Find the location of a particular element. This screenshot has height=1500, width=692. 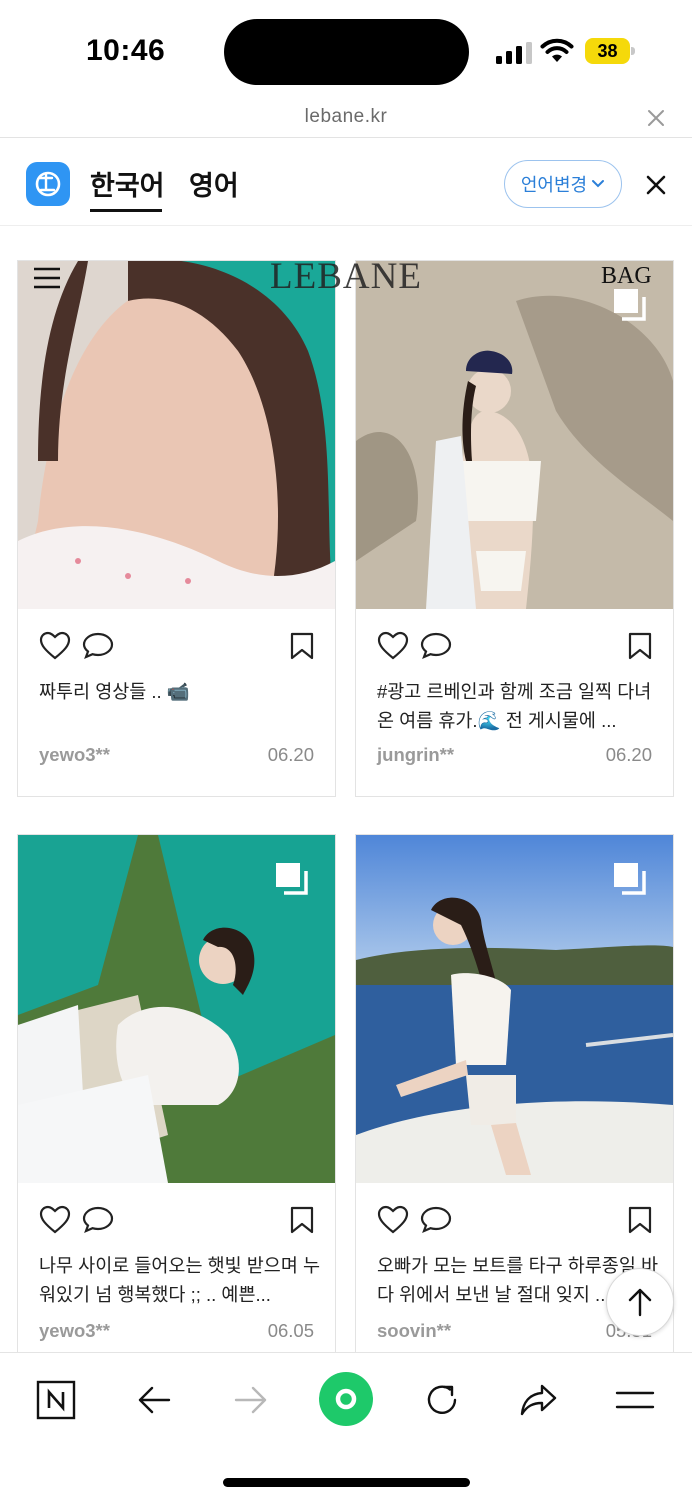

chevron-down-icon is located at coordinates (598, 184).